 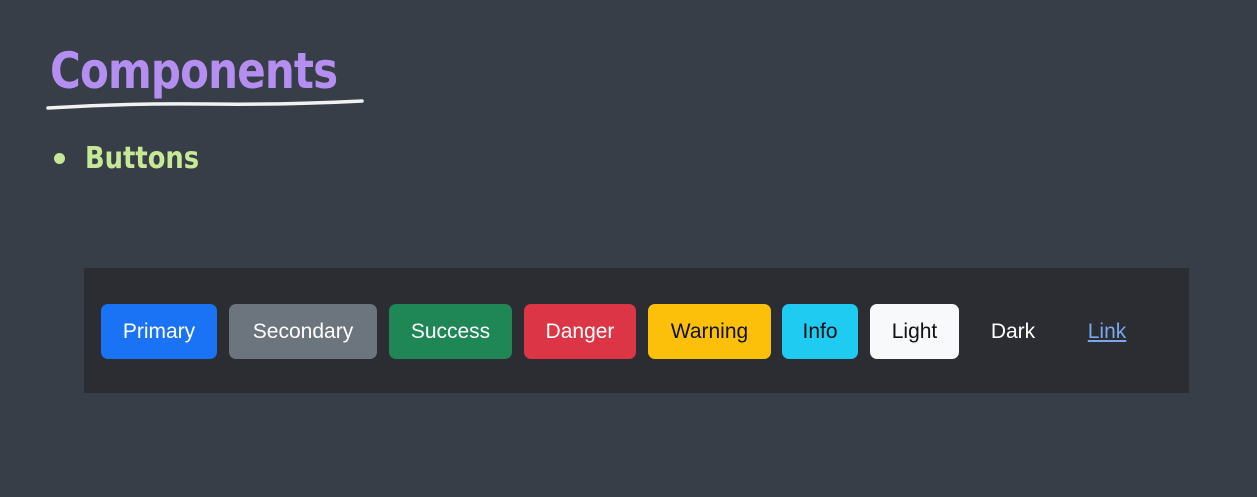 I want to click on success-button-label: Success, so click(x=450, y=331).